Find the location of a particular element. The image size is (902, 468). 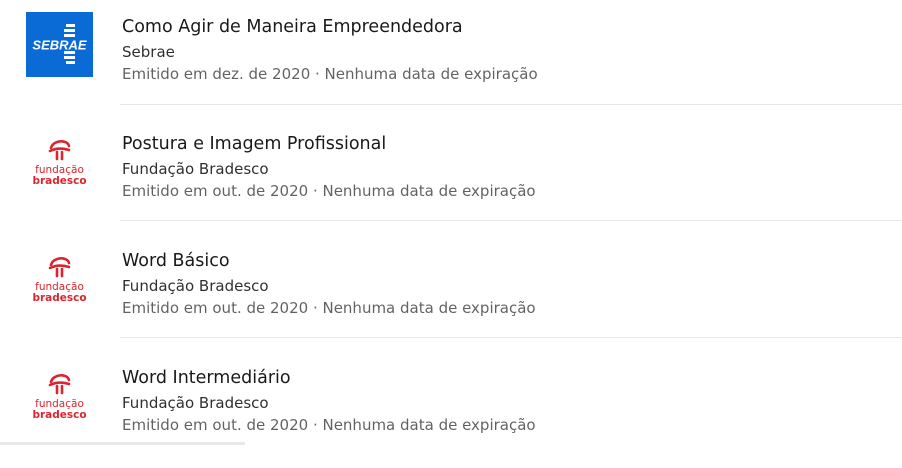

certification-issuer: Sebrae is located at coordinates (148, 52).